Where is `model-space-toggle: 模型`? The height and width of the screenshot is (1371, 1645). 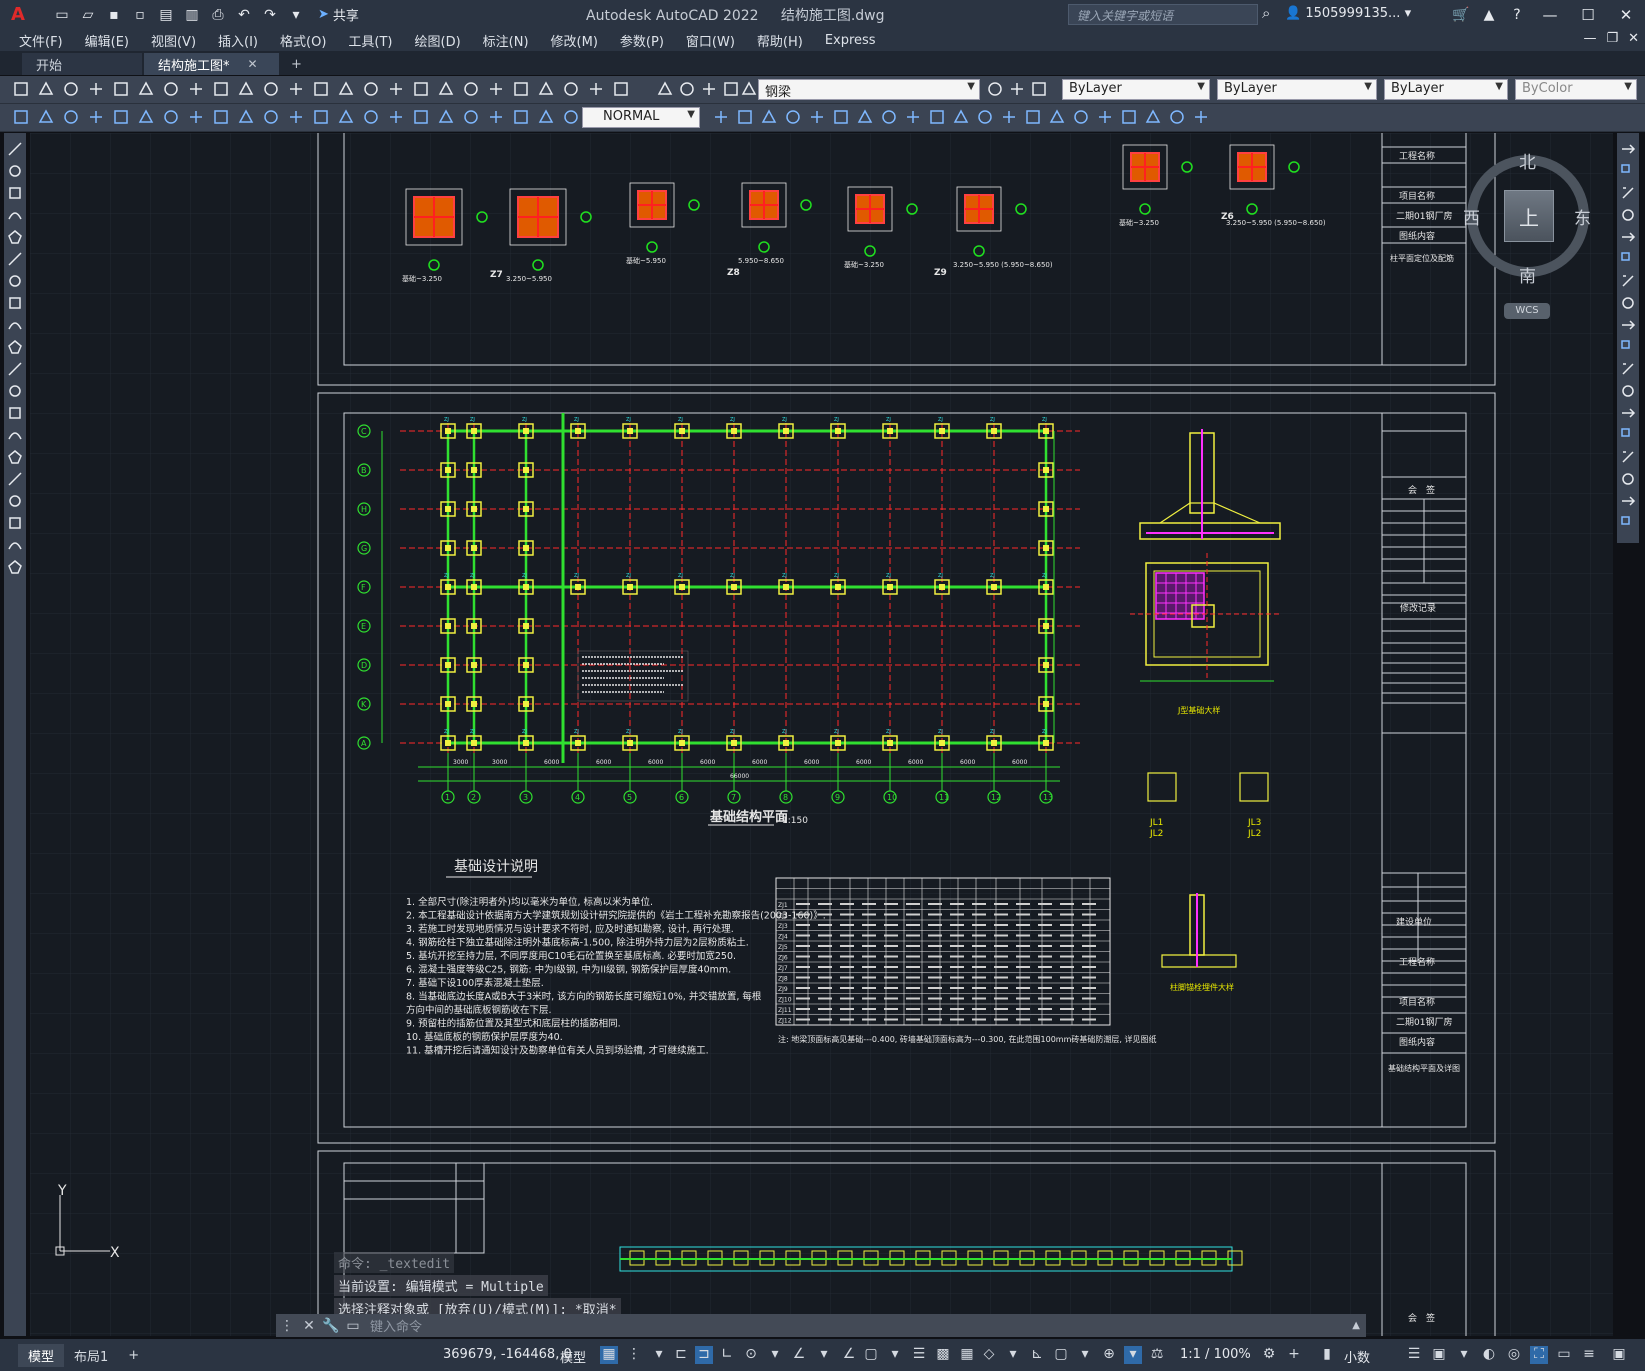
model-space-toggle: 模型 is located at coordinates (573, 1356).